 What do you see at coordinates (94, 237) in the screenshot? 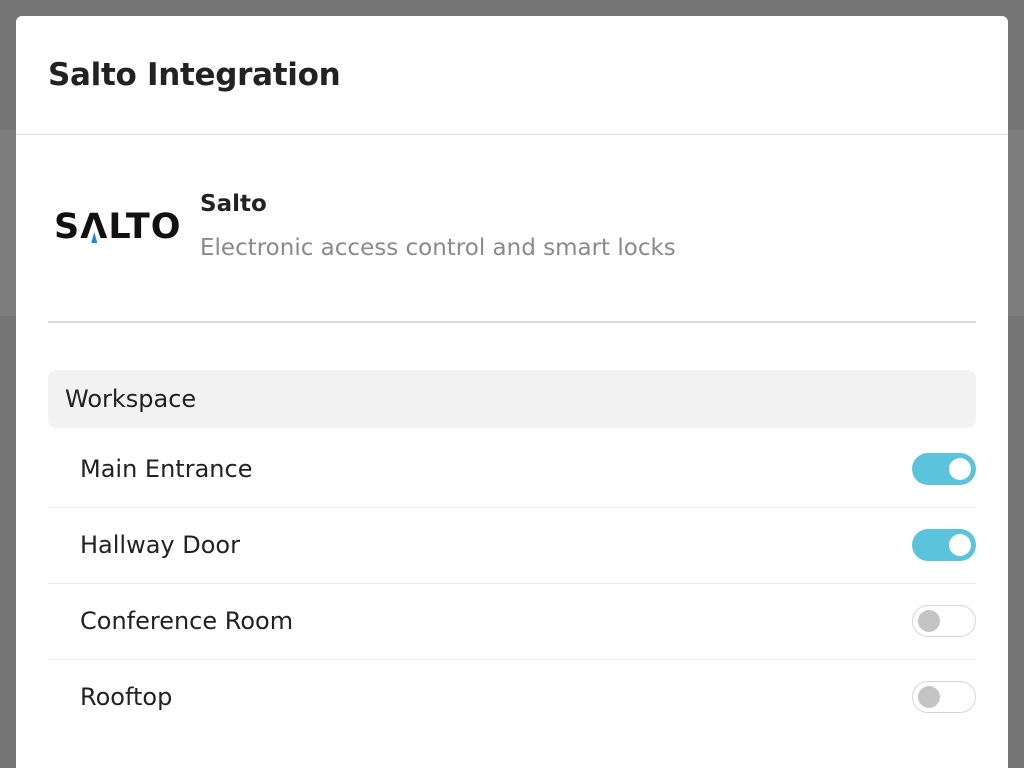
I see `salto-logo-accent-icon` at bounding box center [94, 237].